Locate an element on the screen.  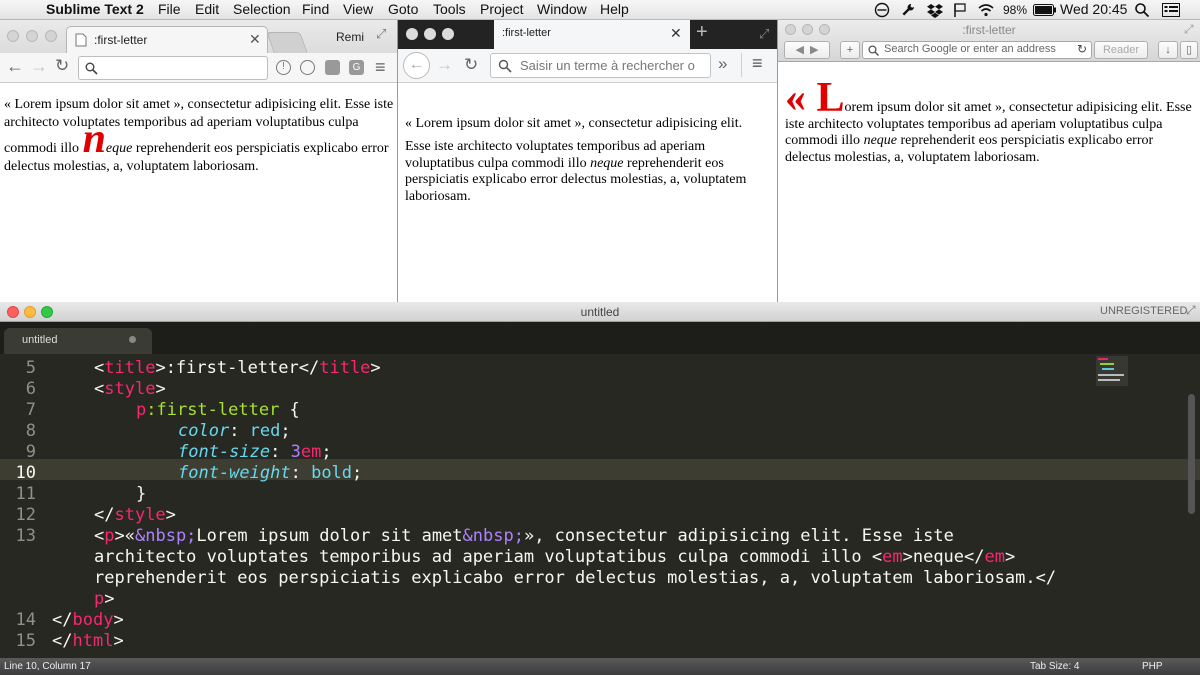
hamburger-menu-icon: ≡ is located at coordinates (757, 63).